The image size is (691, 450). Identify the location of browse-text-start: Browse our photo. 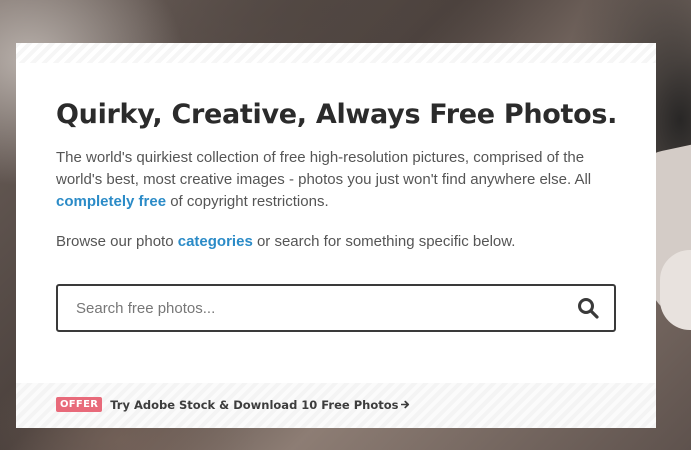
(117, 241).